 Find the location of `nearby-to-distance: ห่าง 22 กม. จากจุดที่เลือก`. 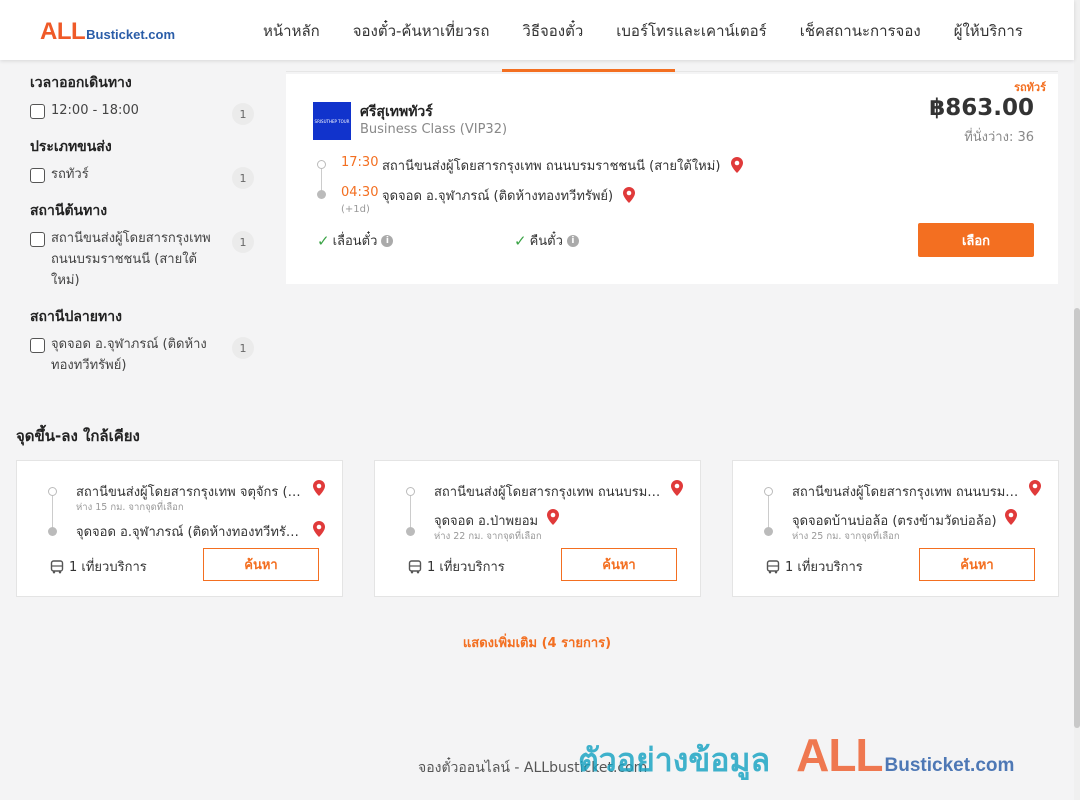

nearby-to-distance: ห่าง 22 กม. จากจุดที่เลือก is located at coordinates (488, 536).